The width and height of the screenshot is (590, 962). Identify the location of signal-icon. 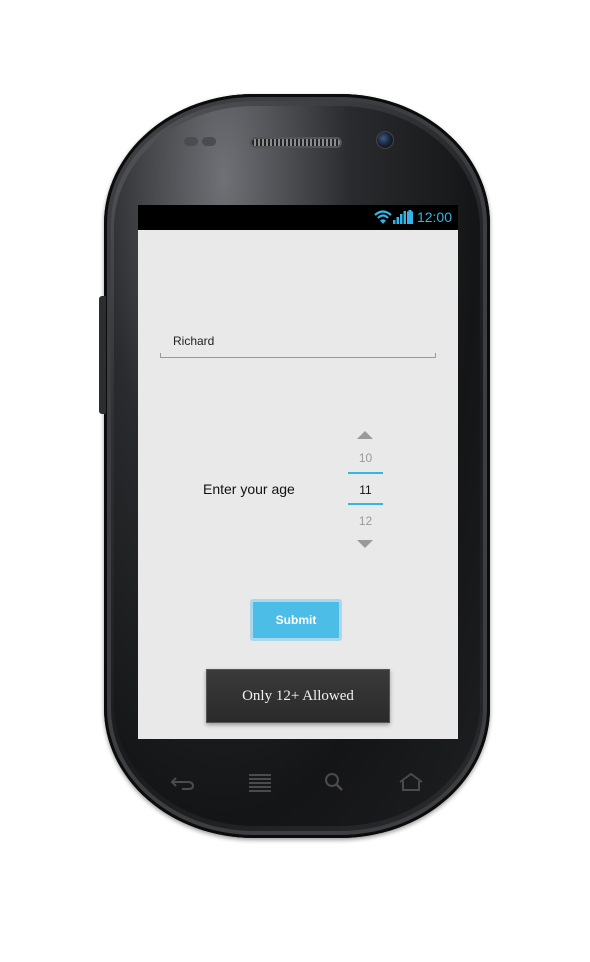
(399, 217).